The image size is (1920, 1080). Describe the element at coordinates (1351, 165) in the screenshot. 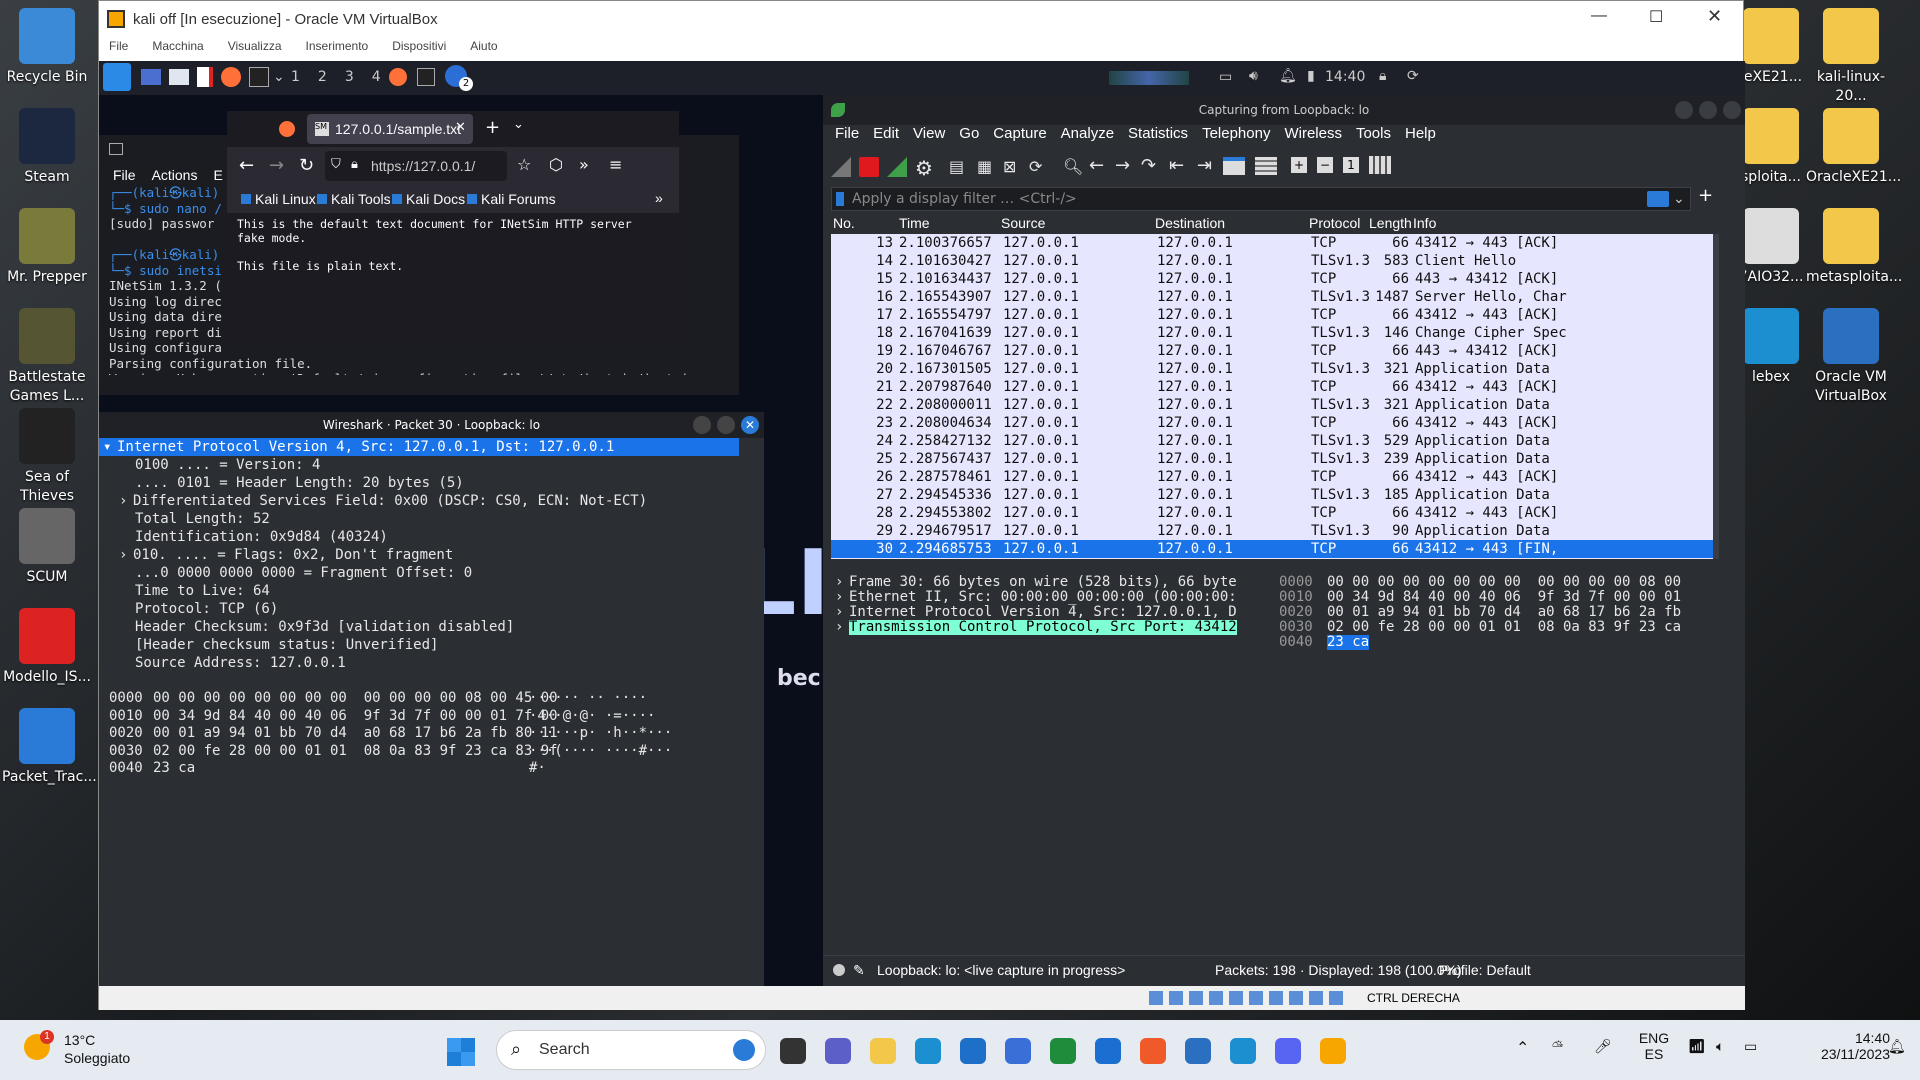

I see `normal-size-icon: 1` at that location.